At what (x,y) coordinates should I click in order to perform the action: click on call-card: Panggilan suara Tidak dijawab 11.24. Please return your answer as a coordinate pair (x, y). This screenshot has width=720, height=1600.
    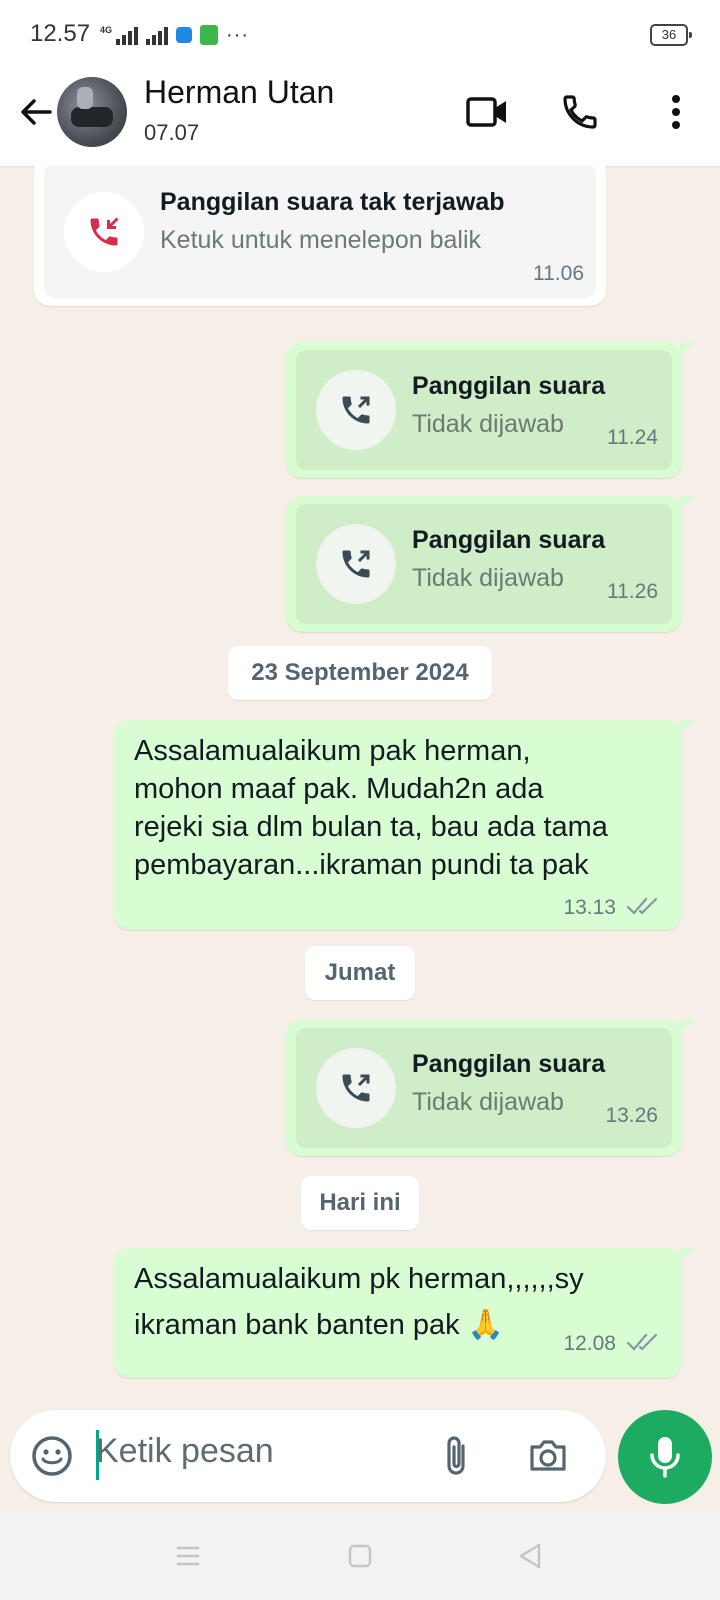
    Looking at the image, I should click on (484, 410).